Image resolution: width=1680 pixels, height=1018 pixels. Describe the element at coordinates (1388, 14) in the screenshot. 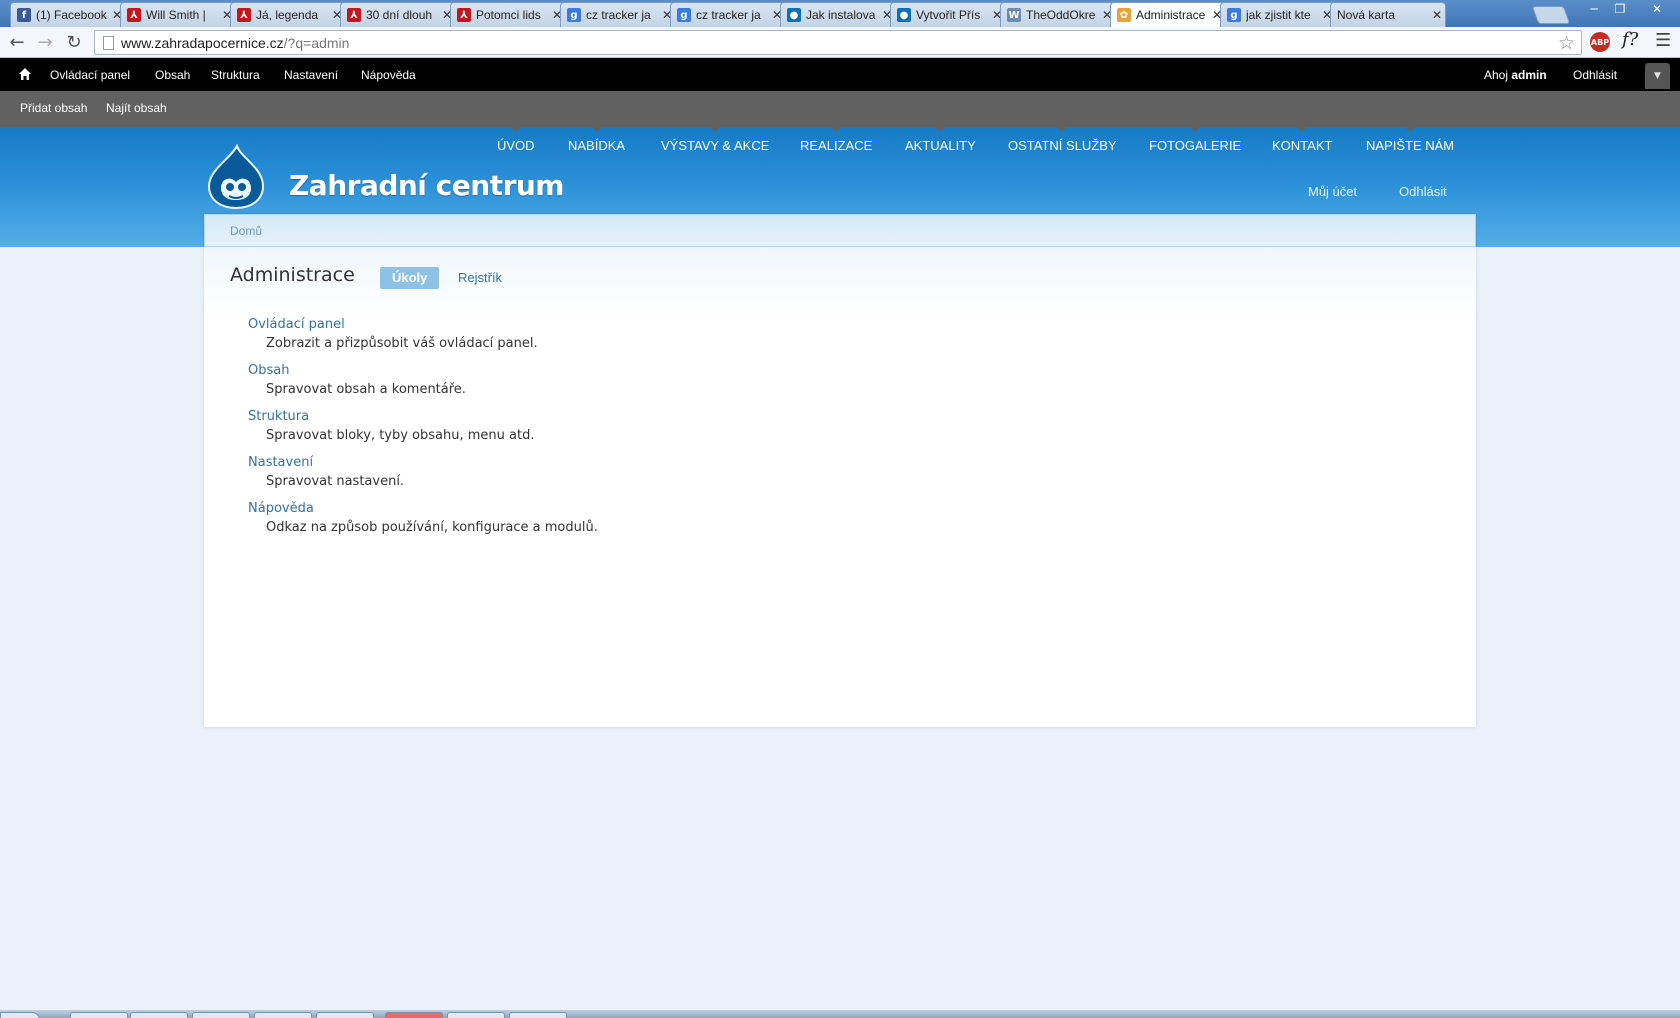

I see `browser-tab: Nová karta ✕` at that location.